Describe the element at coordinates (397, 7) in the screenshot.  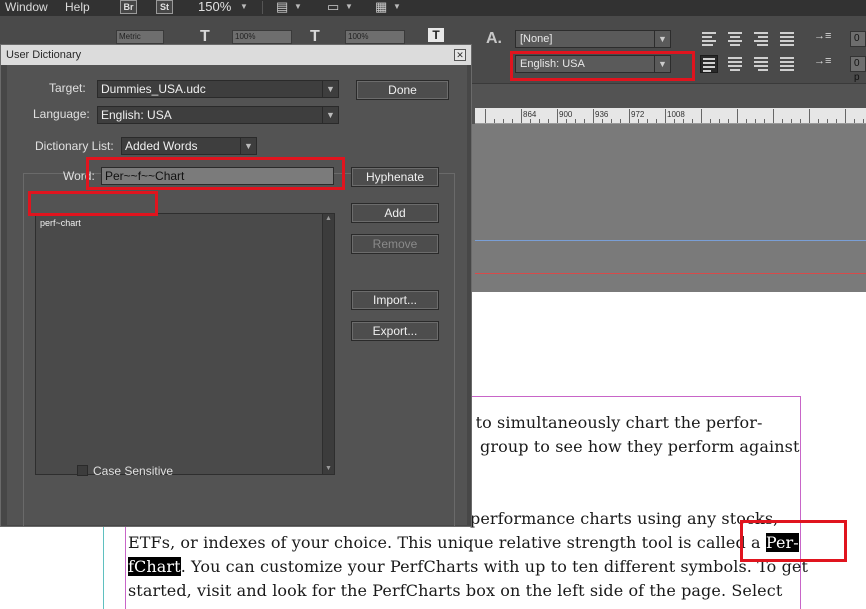
I see `arrange-dropdown-icon: ▼` at that location.